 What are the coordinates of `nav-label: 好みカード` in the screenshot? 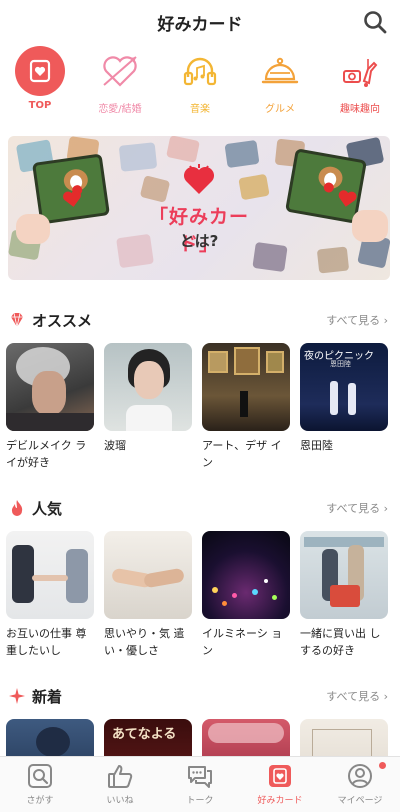 It's located at (280, 801).